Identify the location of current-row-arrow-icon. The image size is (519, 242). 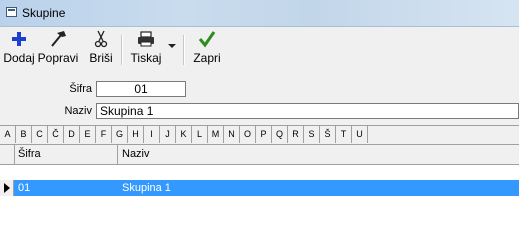
(7, 188).